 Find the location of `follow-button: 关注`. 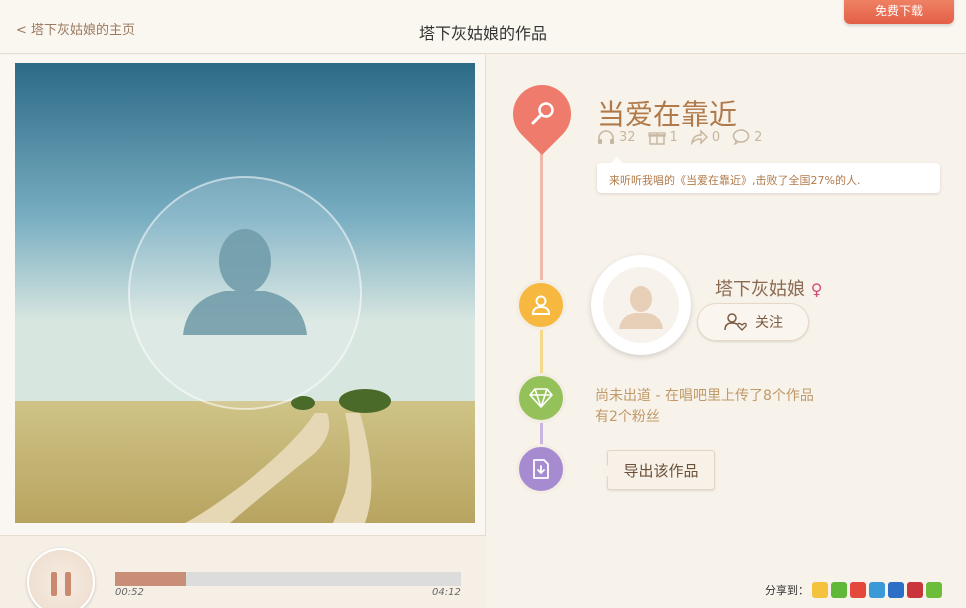

follow-button: 关注 is located at coordinates (753, 322).